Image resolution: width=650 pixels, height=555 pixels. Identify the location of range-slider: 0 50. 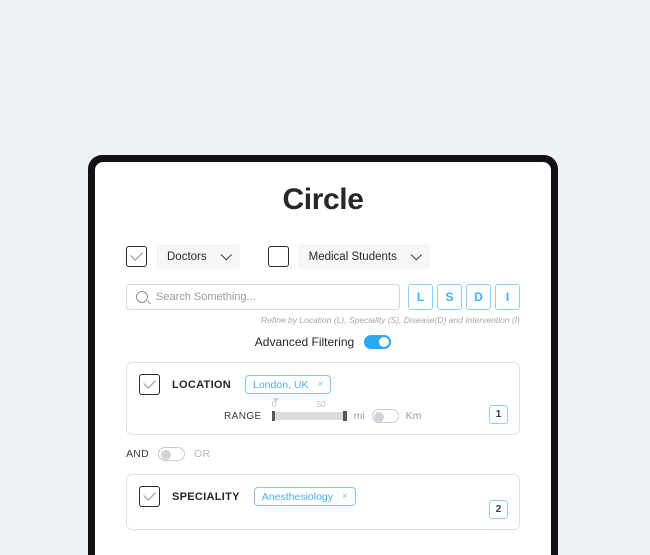
(309, 409).